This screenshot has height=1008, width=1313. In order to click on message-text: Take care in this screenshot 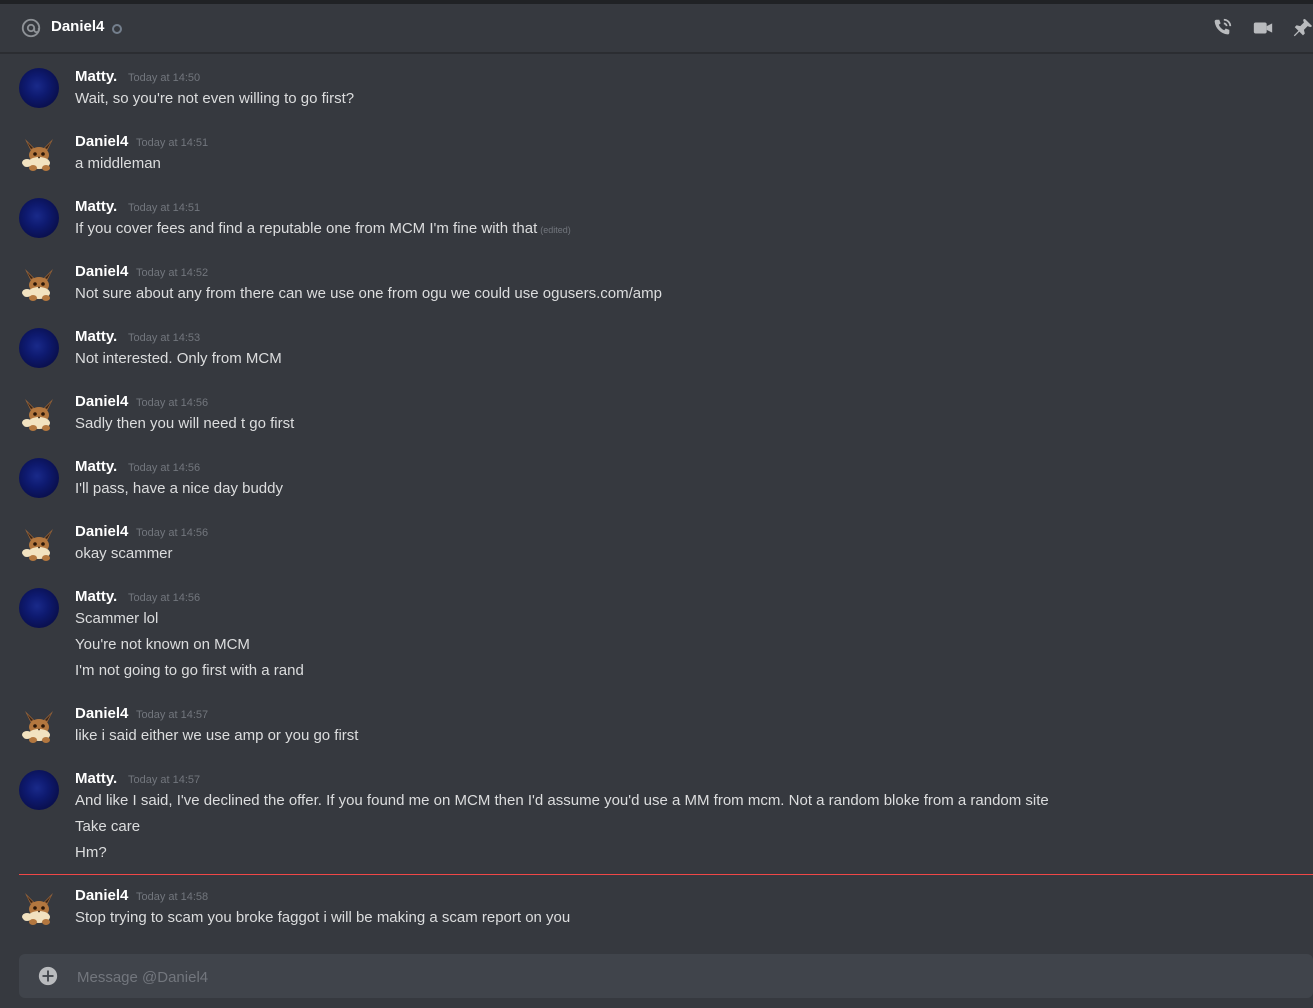, I will do `click(107, 826)`.